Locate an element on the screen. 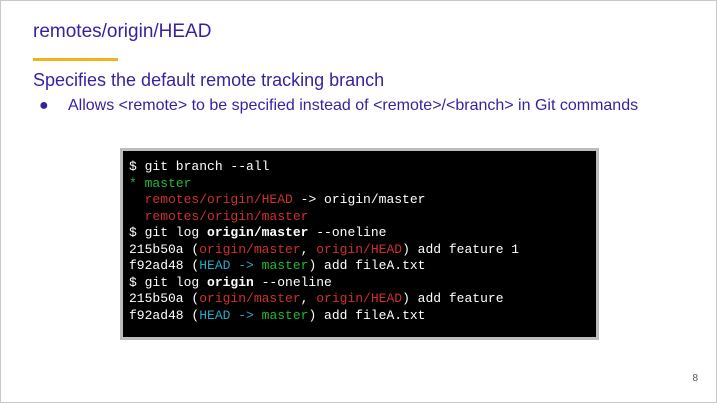  title-accent-line is located at coordinates (75, 59).